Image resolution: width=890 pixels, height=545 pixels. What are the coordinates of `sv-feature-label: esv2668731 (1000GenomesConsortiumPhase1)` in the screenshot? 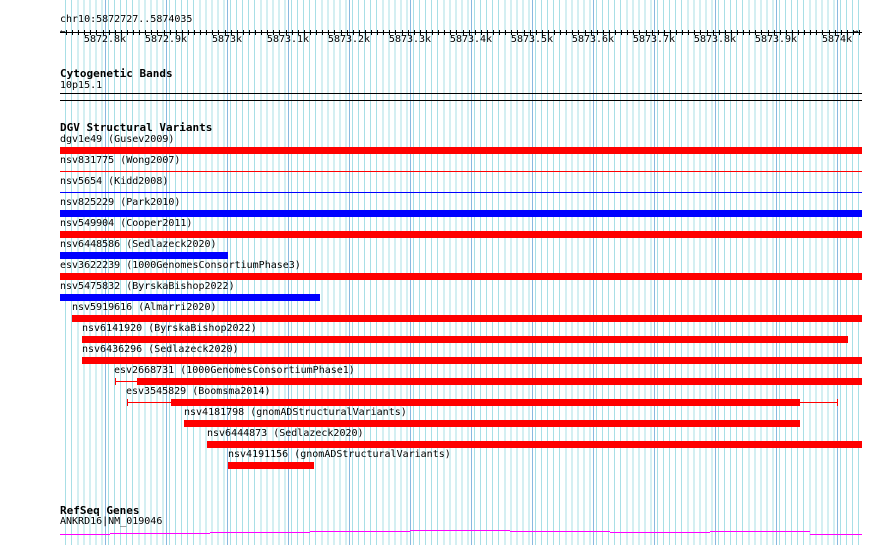 It's located at (234, 370).